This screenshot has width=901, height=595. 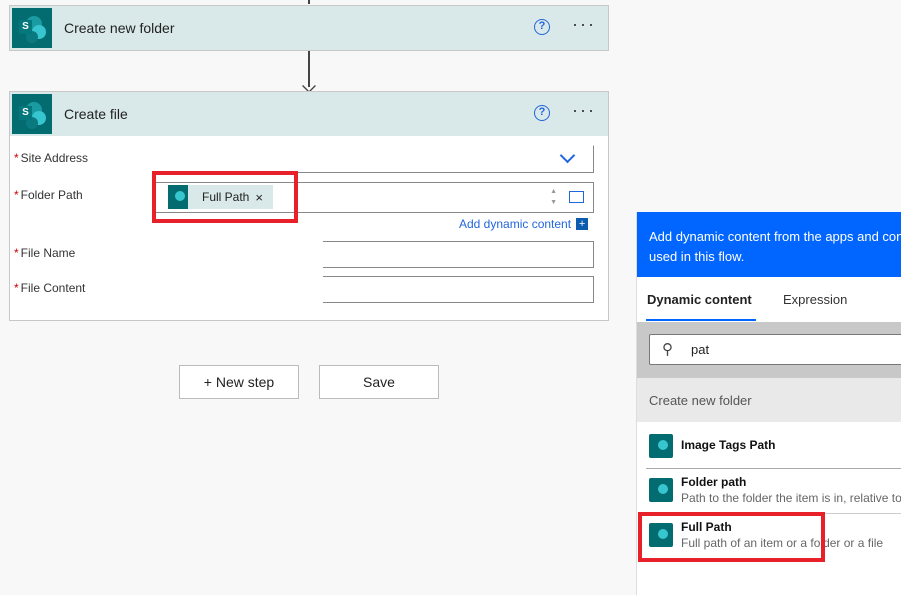 I want to click on folder-path-label: * Folder Path, so click(x=48, y=195).